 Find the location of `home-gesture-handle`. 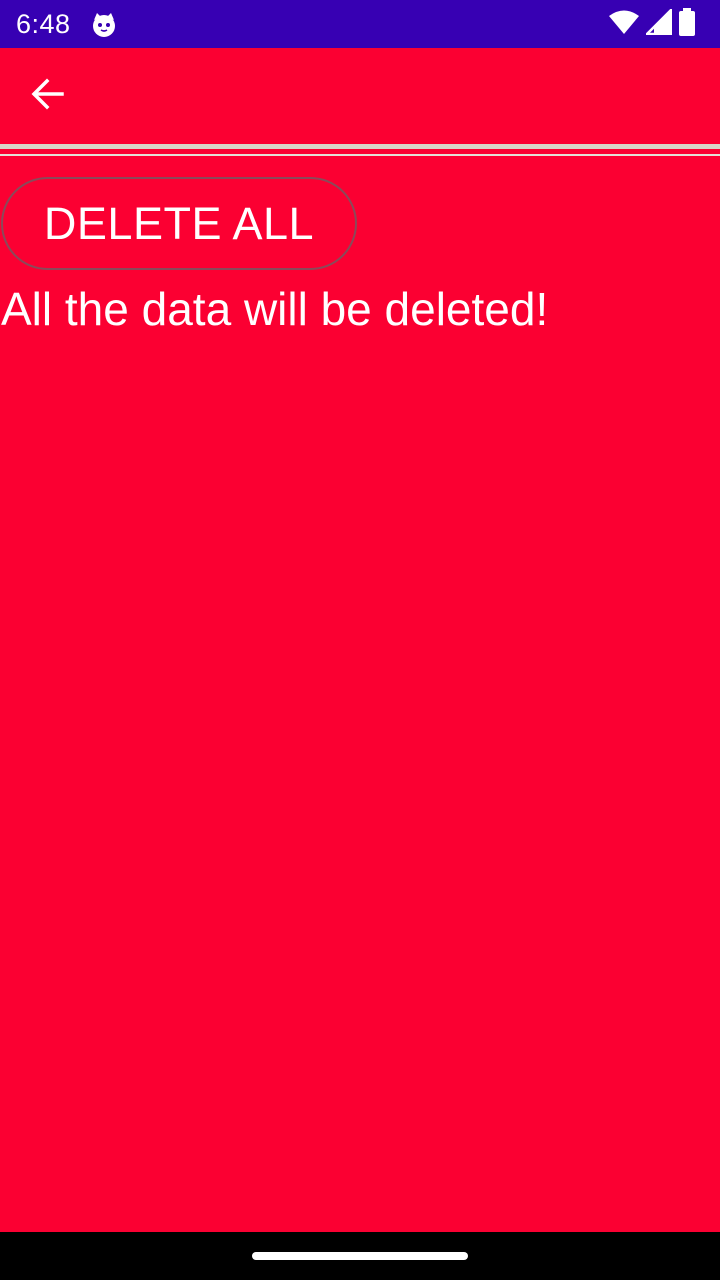

home-gesture-handle is located at coordinates (360, 1256).